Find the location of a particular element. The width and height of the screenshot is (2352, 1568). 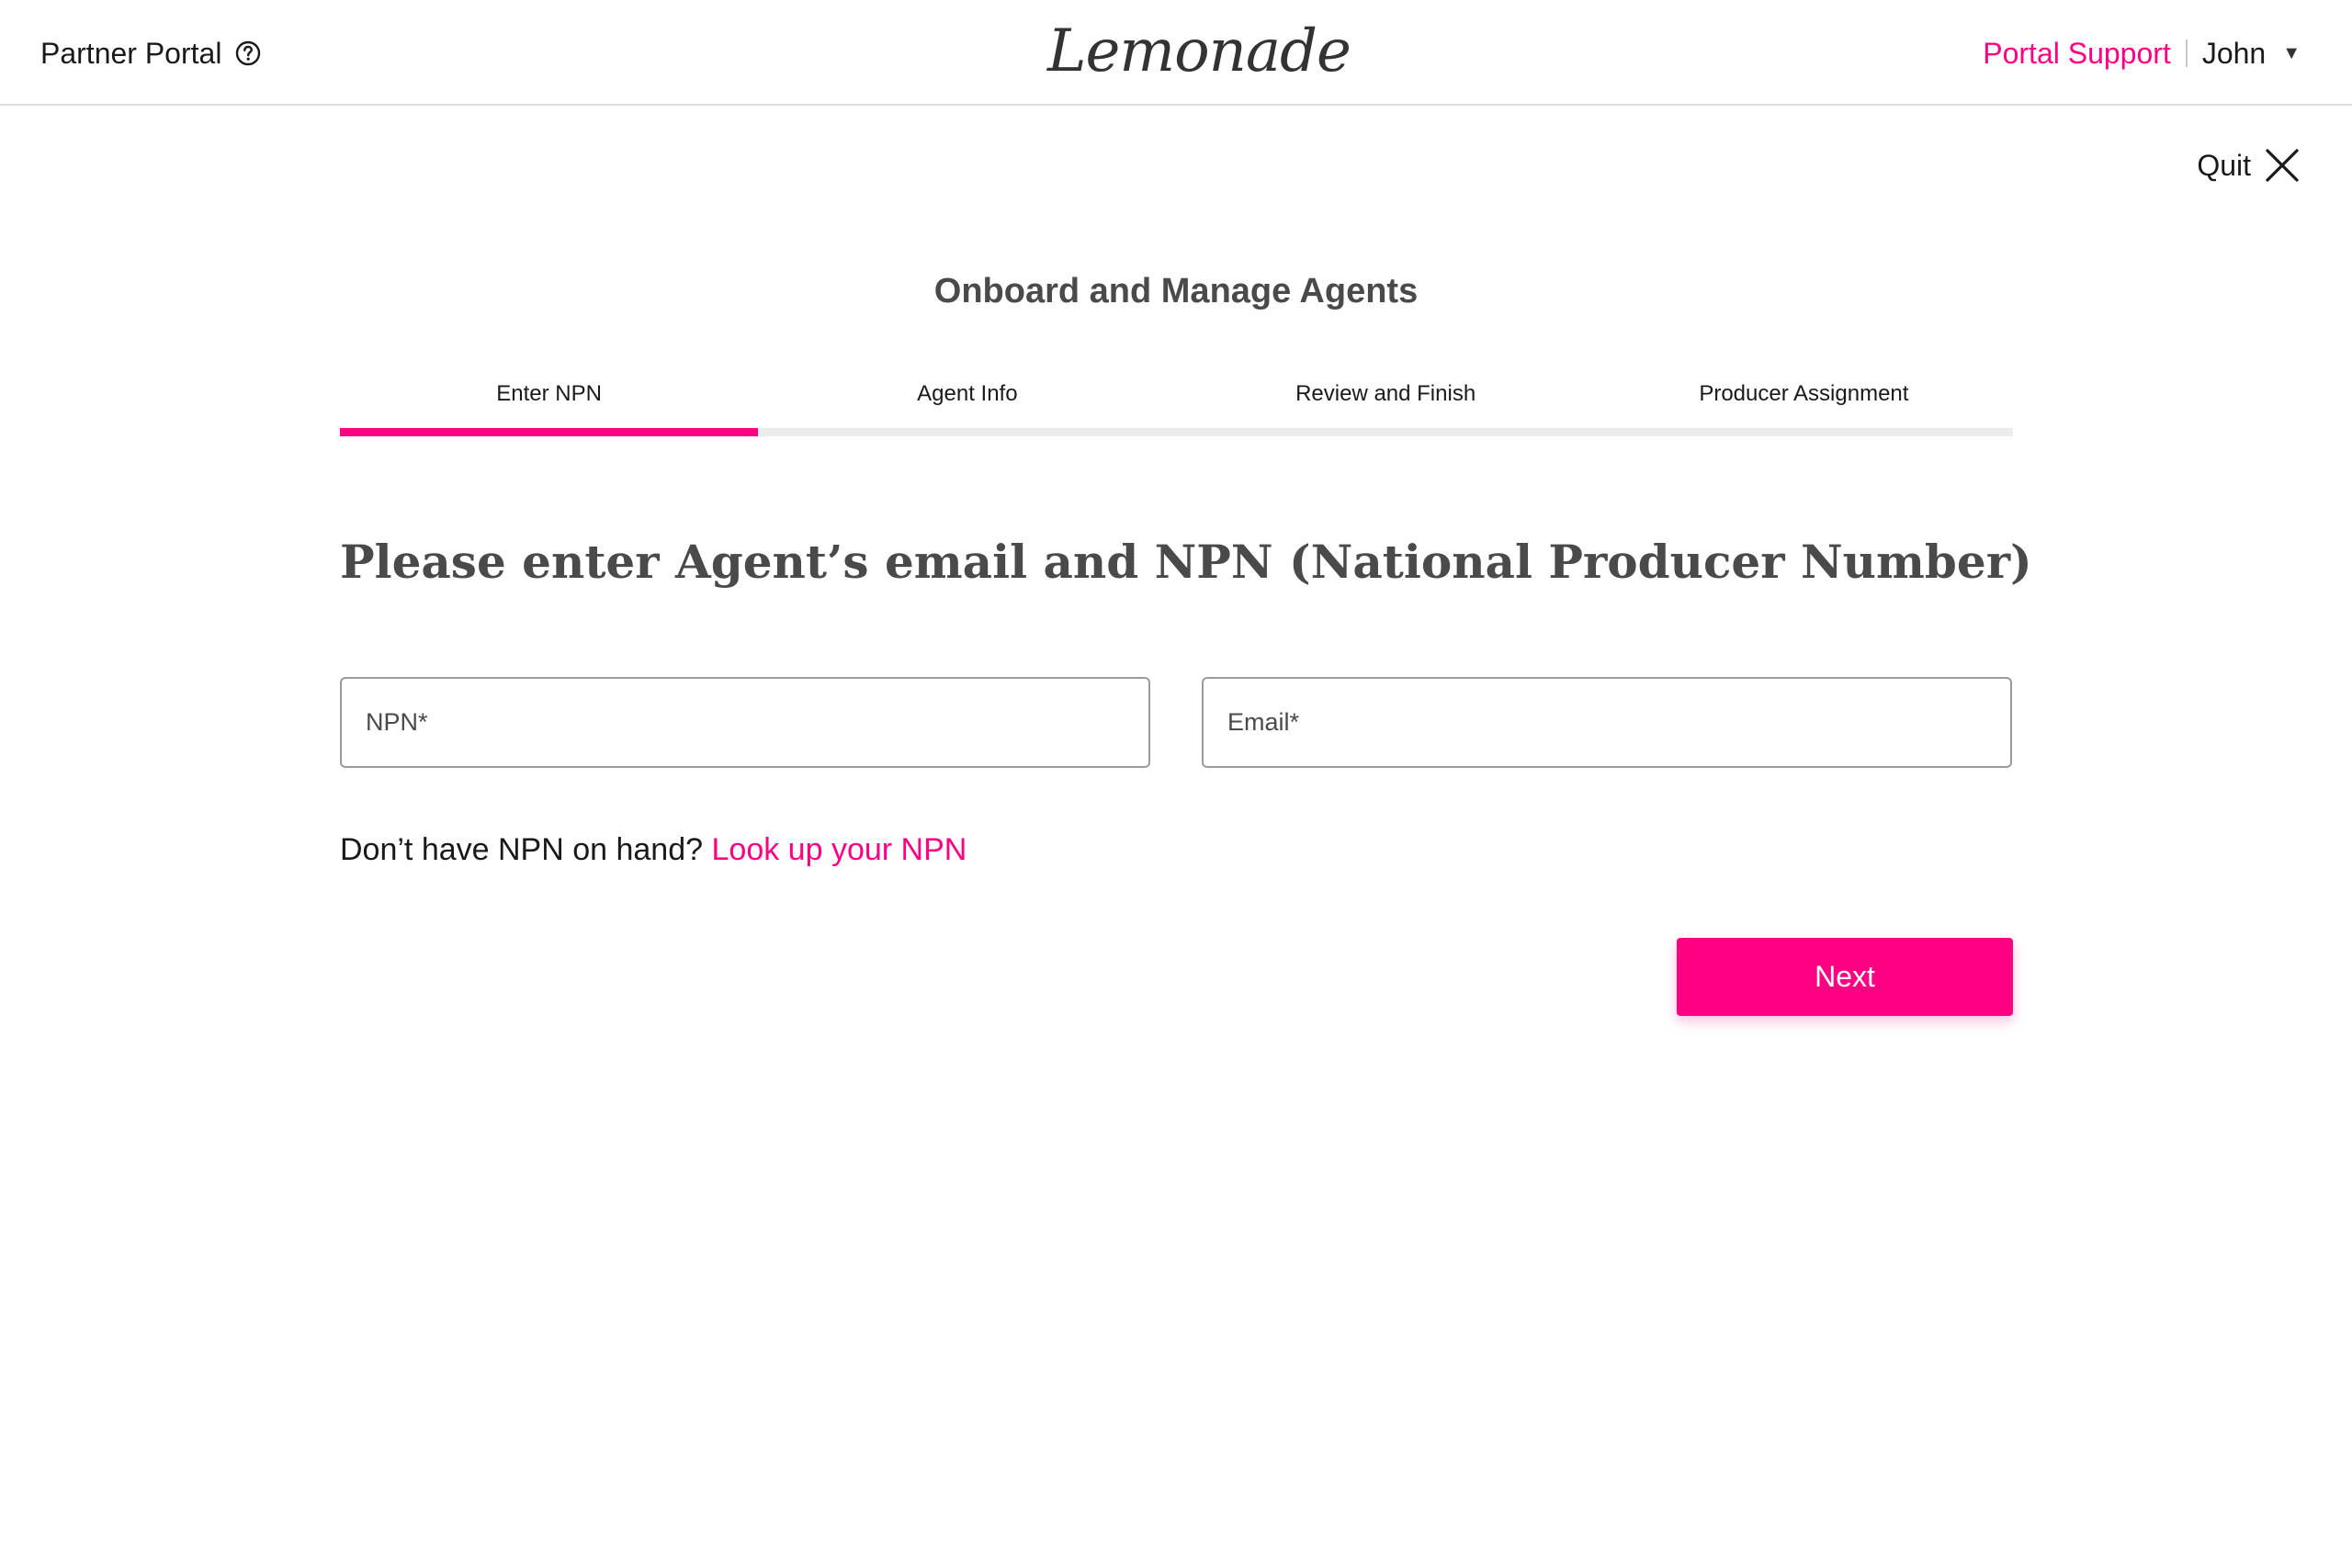

email-input is located at coordinates (1607, 722).